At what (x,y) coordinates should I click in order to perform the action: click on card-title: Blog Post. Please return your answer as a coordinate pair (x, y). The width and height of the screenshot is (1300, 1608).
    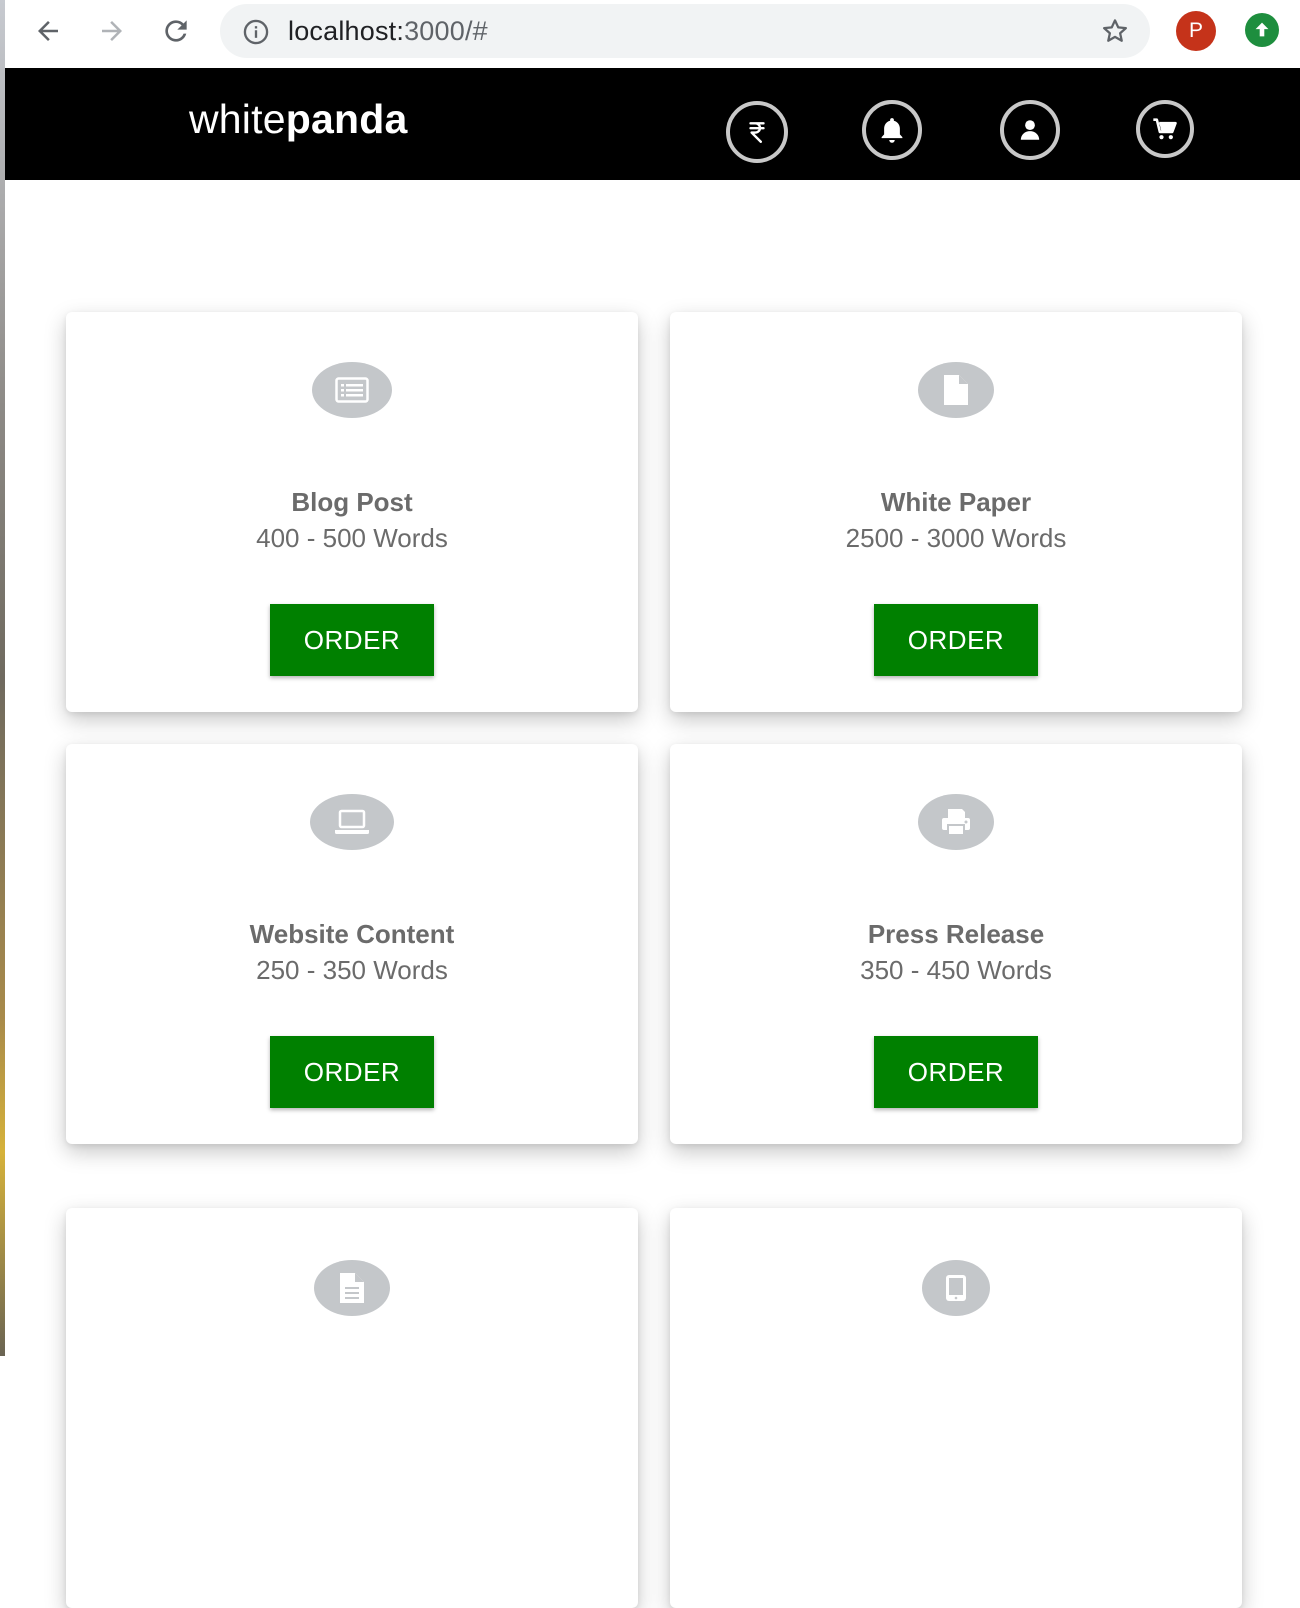
    Looking at the image, I should click on (352, 502).